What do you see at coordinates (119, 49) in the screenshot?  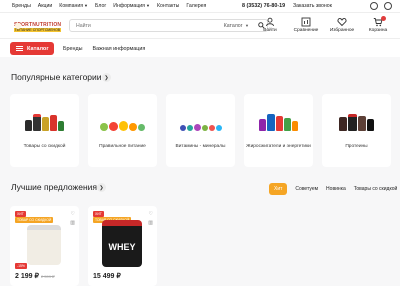 I see `nav-link-important-info: Важная информация` at bounding box center [119, 49].